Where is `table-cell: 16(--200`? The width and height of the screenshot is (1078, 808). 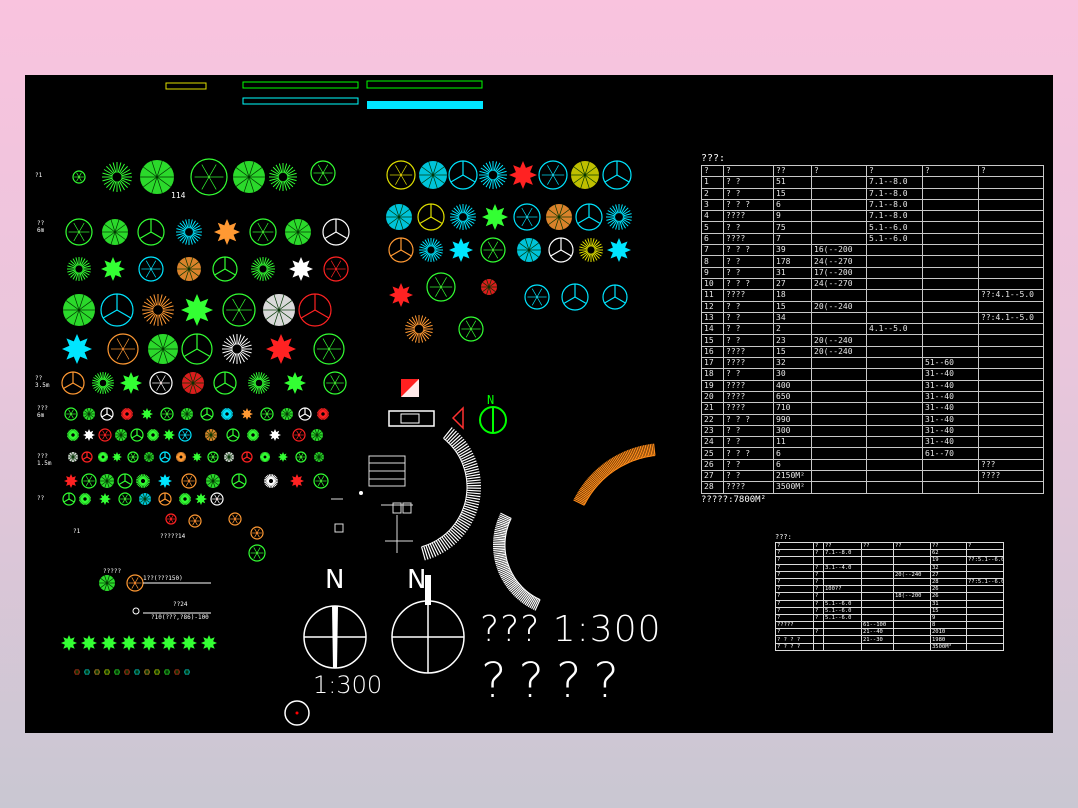 table-cell: 16(--200 is located at coordinates (839, 250).